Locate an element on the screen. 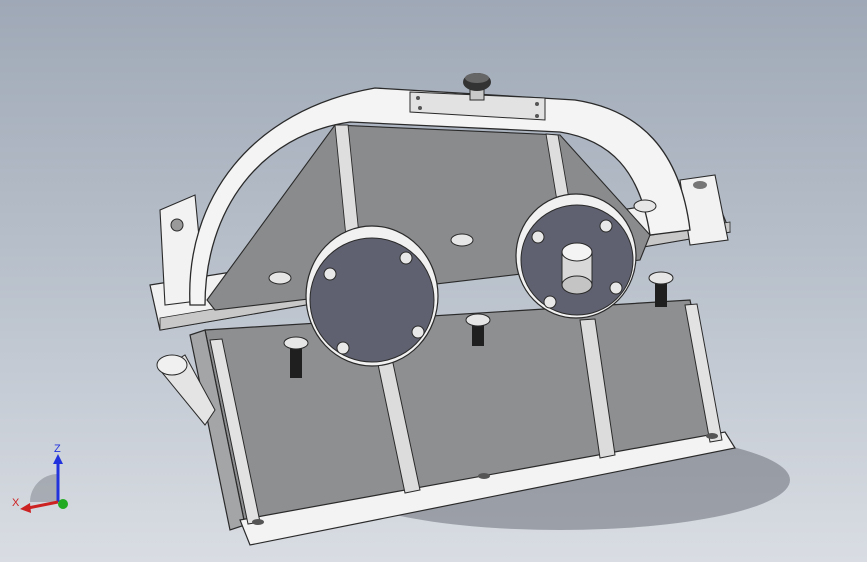  bearing-cap-left is located at coordinates (372, 296).